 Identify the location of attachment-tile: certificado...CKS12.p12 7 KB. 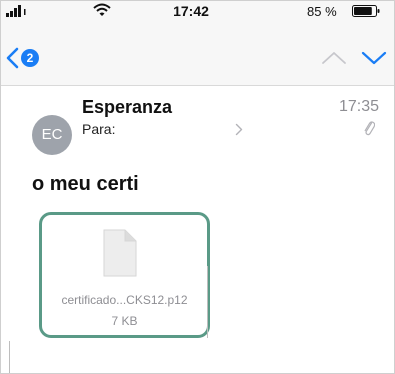
(124, 275).